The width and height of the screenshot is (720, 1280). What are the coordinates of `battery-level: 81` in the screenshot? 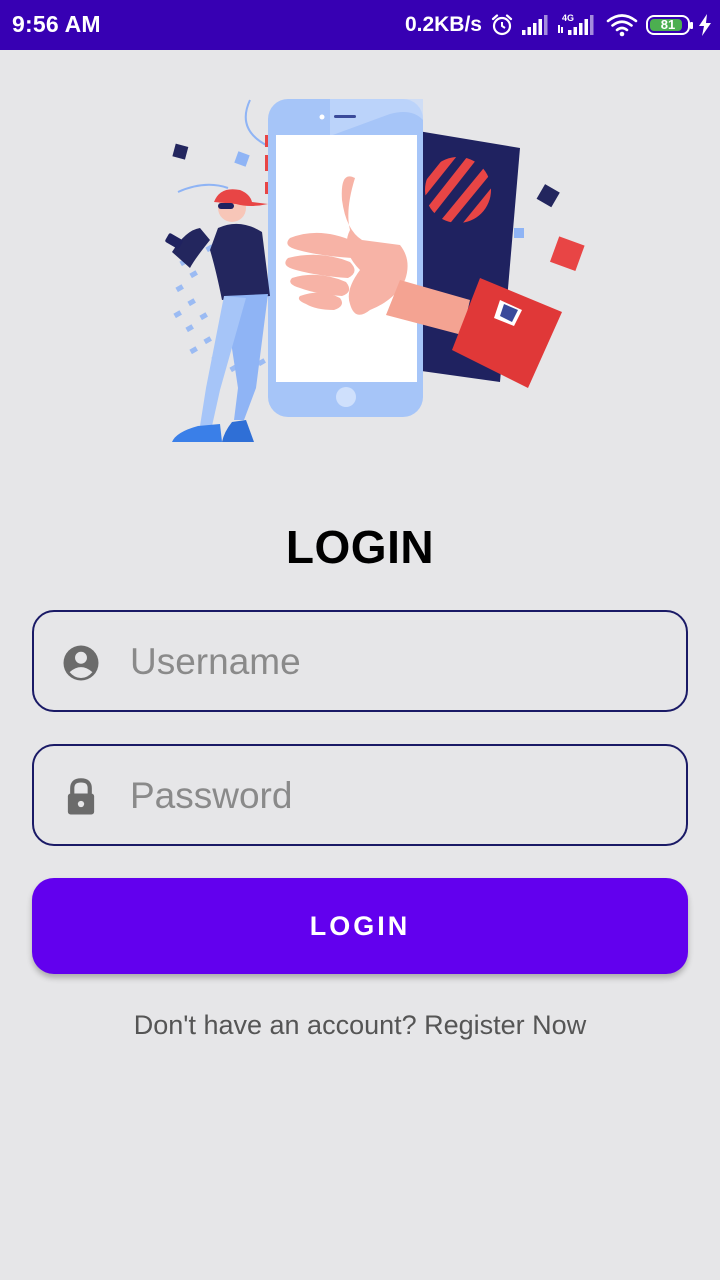 It's located at (668, 24).